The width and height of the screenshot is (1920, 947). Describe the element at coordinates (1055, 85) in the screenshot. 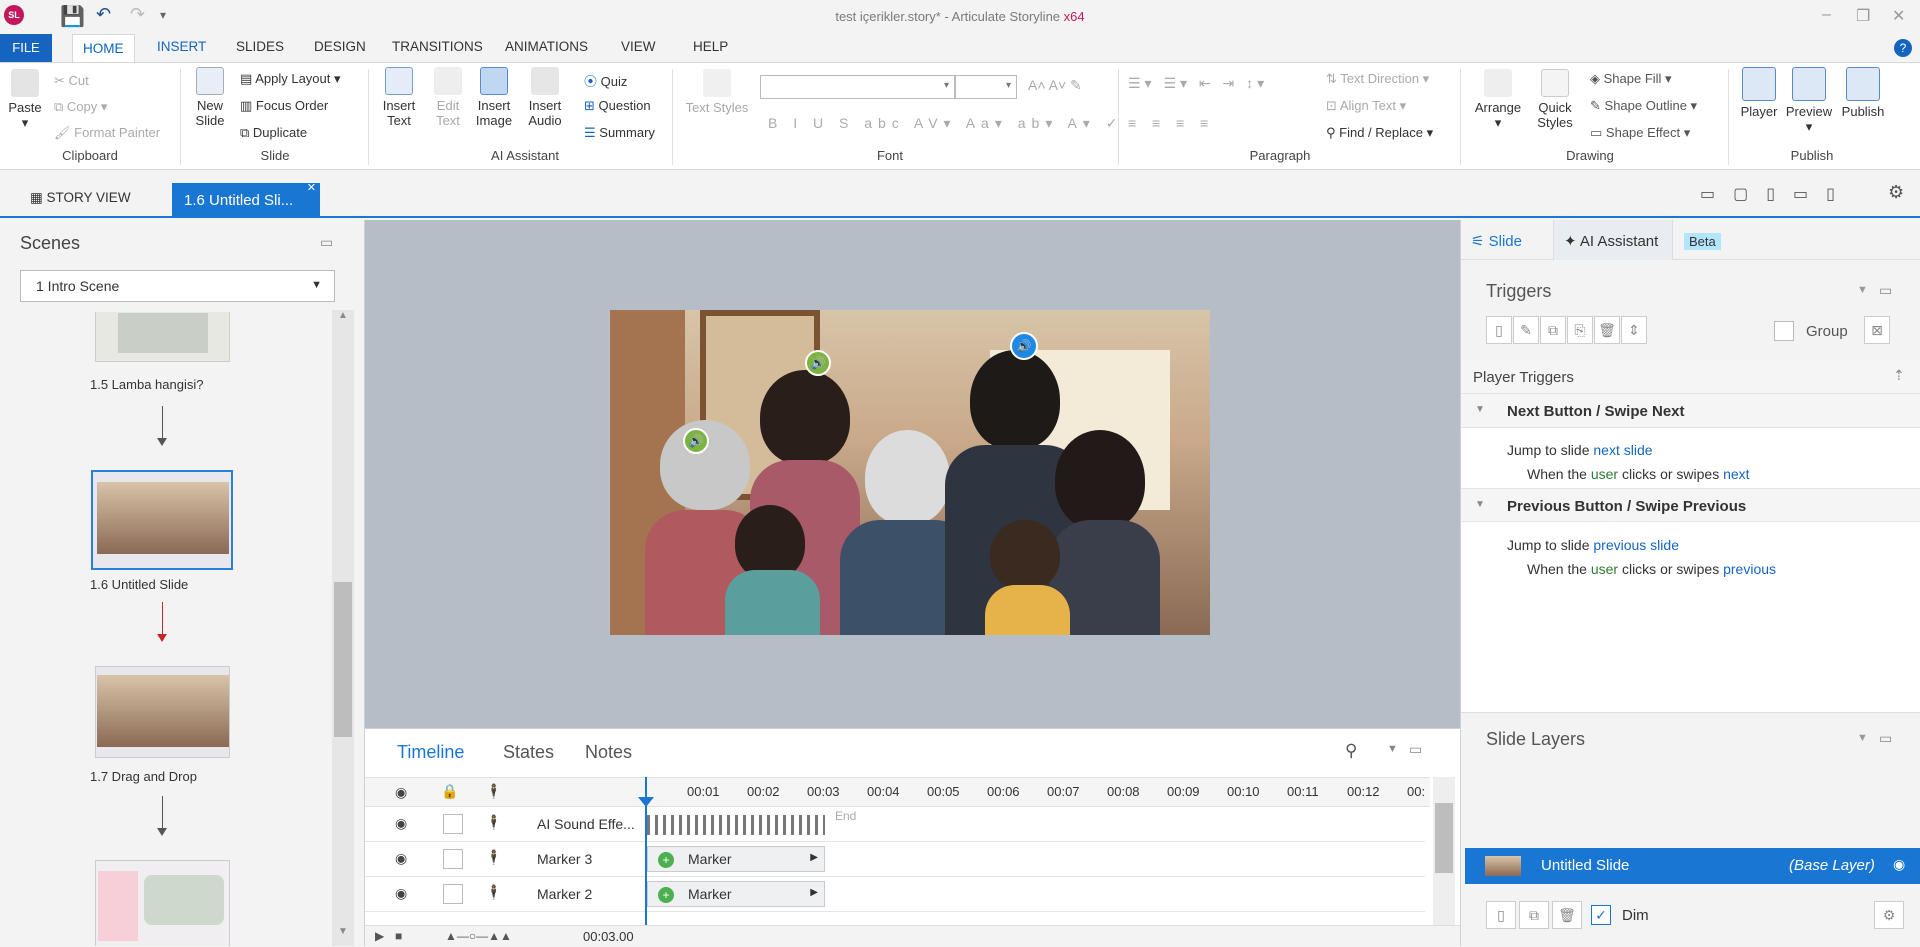

I see `font-size-controls: A˄ A˅ ✎` at that location.